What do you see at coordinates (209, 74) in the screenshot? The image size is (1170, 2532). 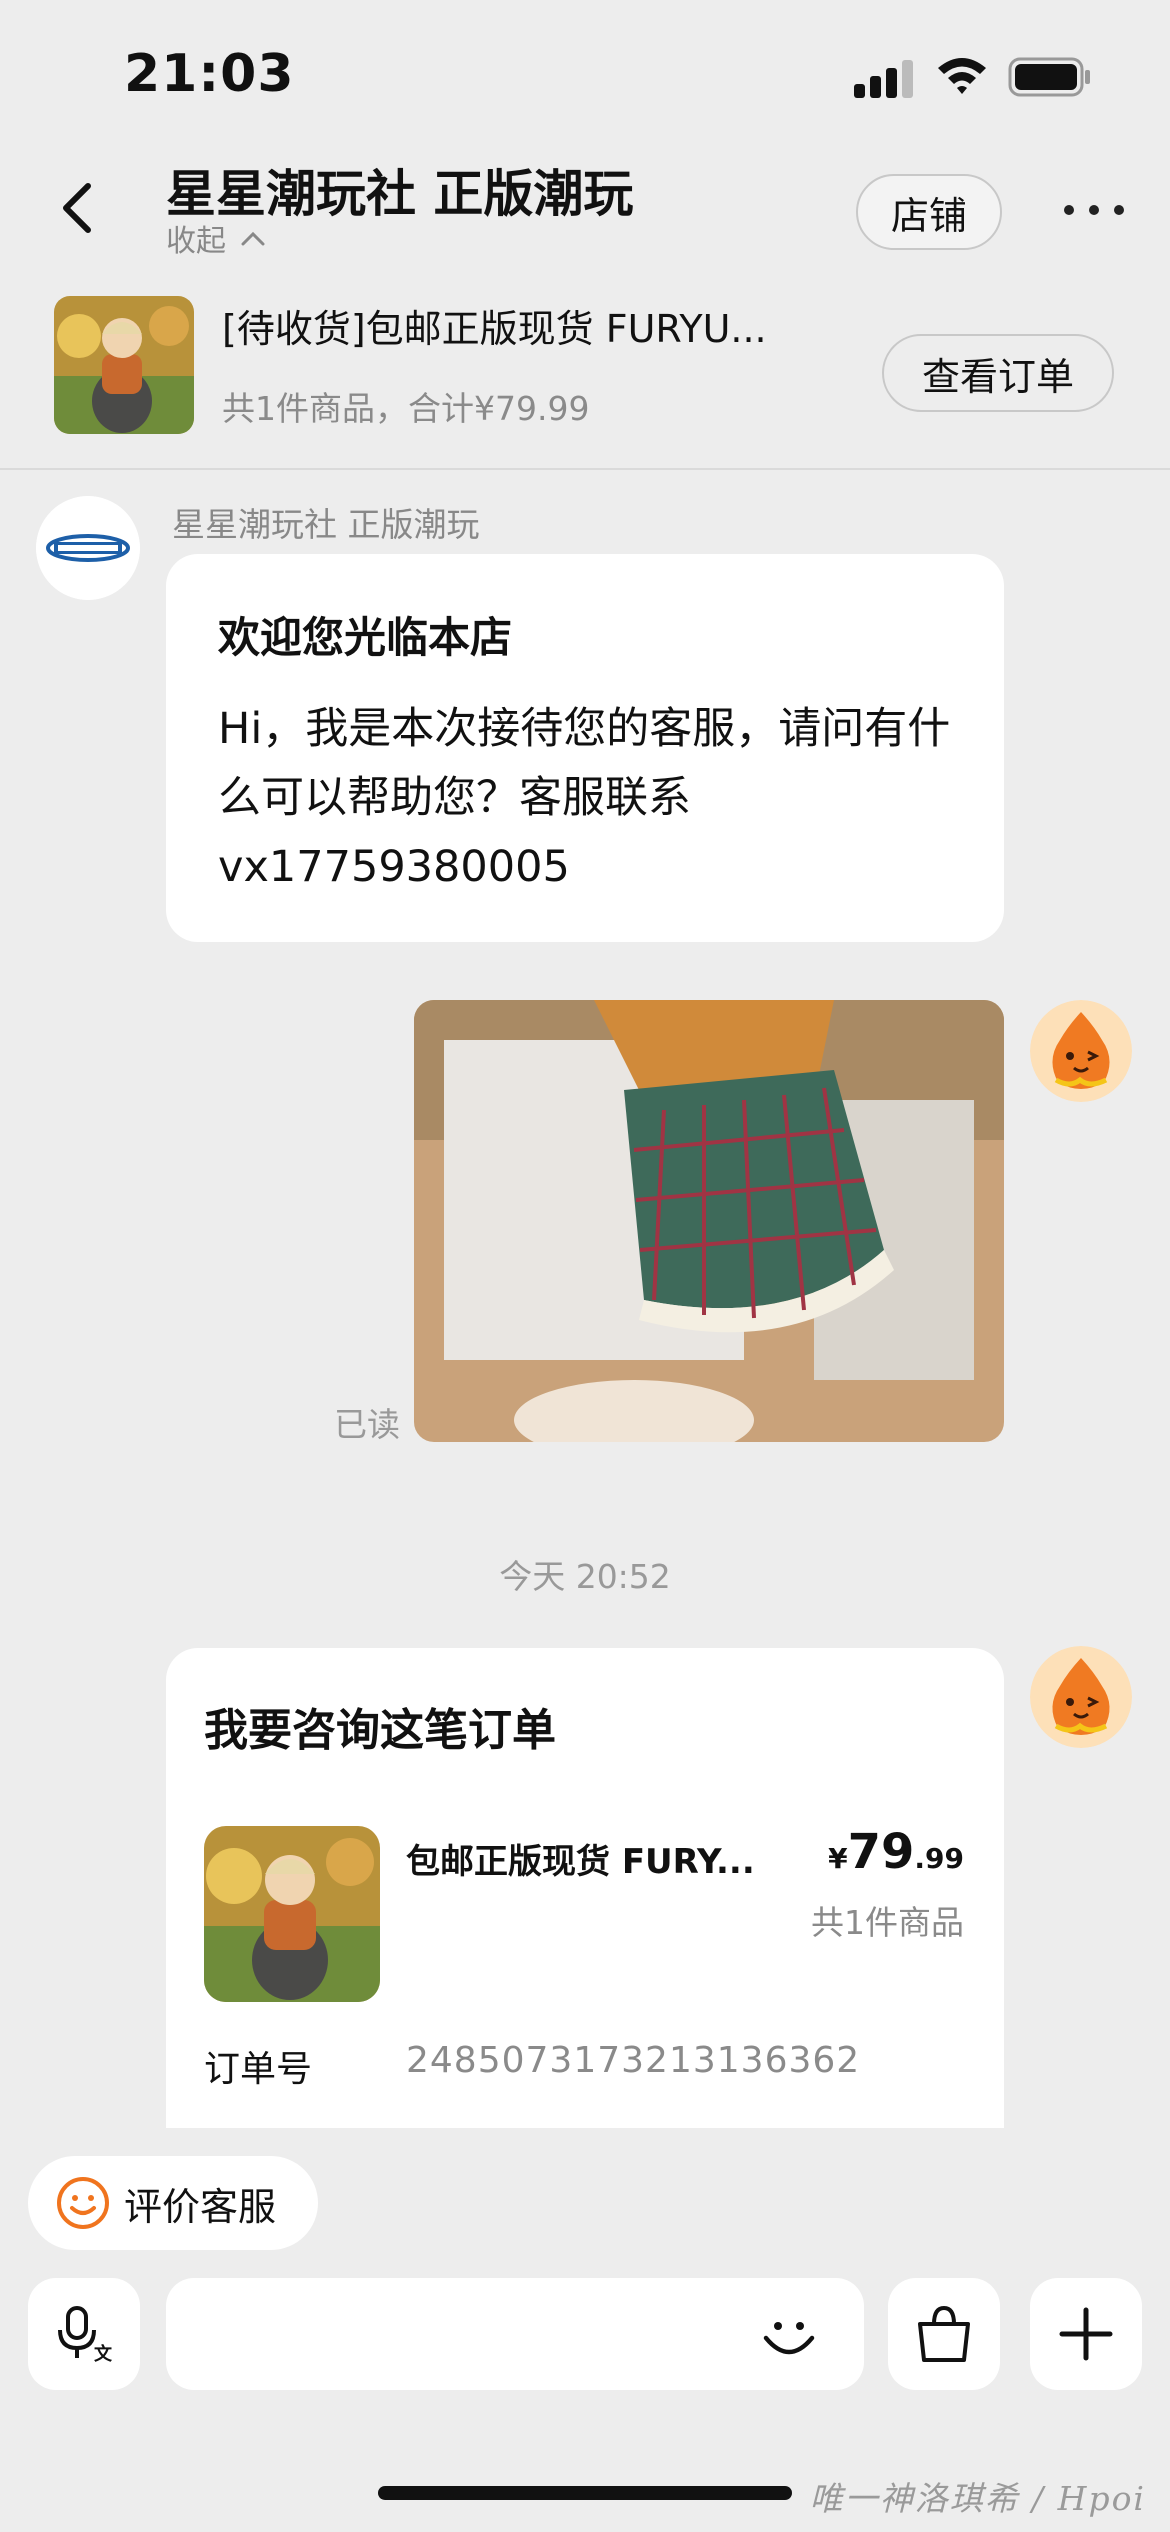 I see `status-time: 21:03` at bounding box center [209, 74].